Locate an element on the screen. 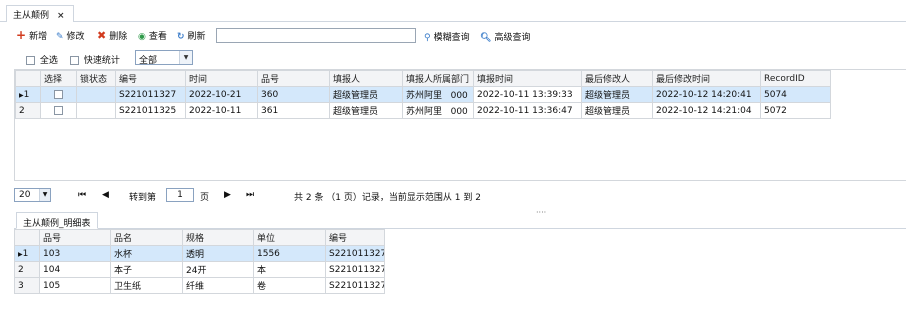  unit-cell: 1556 is located at coordinates (289, 253).